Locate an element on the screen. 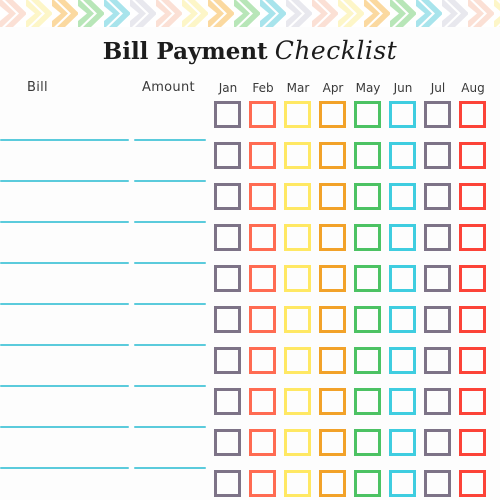  chevron-stripe is located at coordinates (117, 13).